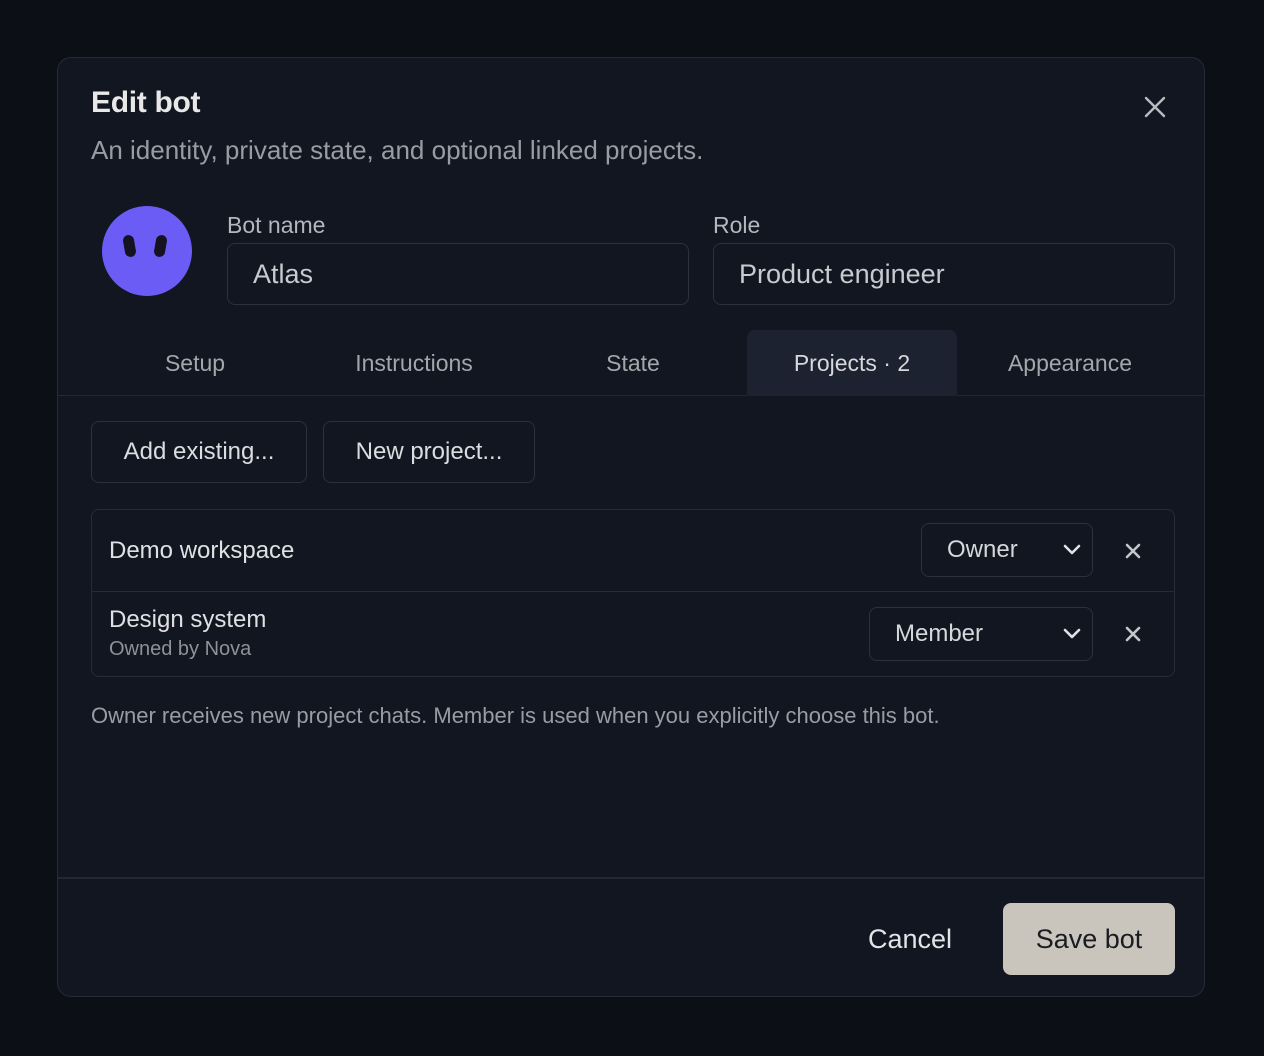 This screenshot has width=1264, height=1056. What do you see at coordinates (458, 274) in the screenshot?
I see `bot-name-input` at bounding box center [458, 274].